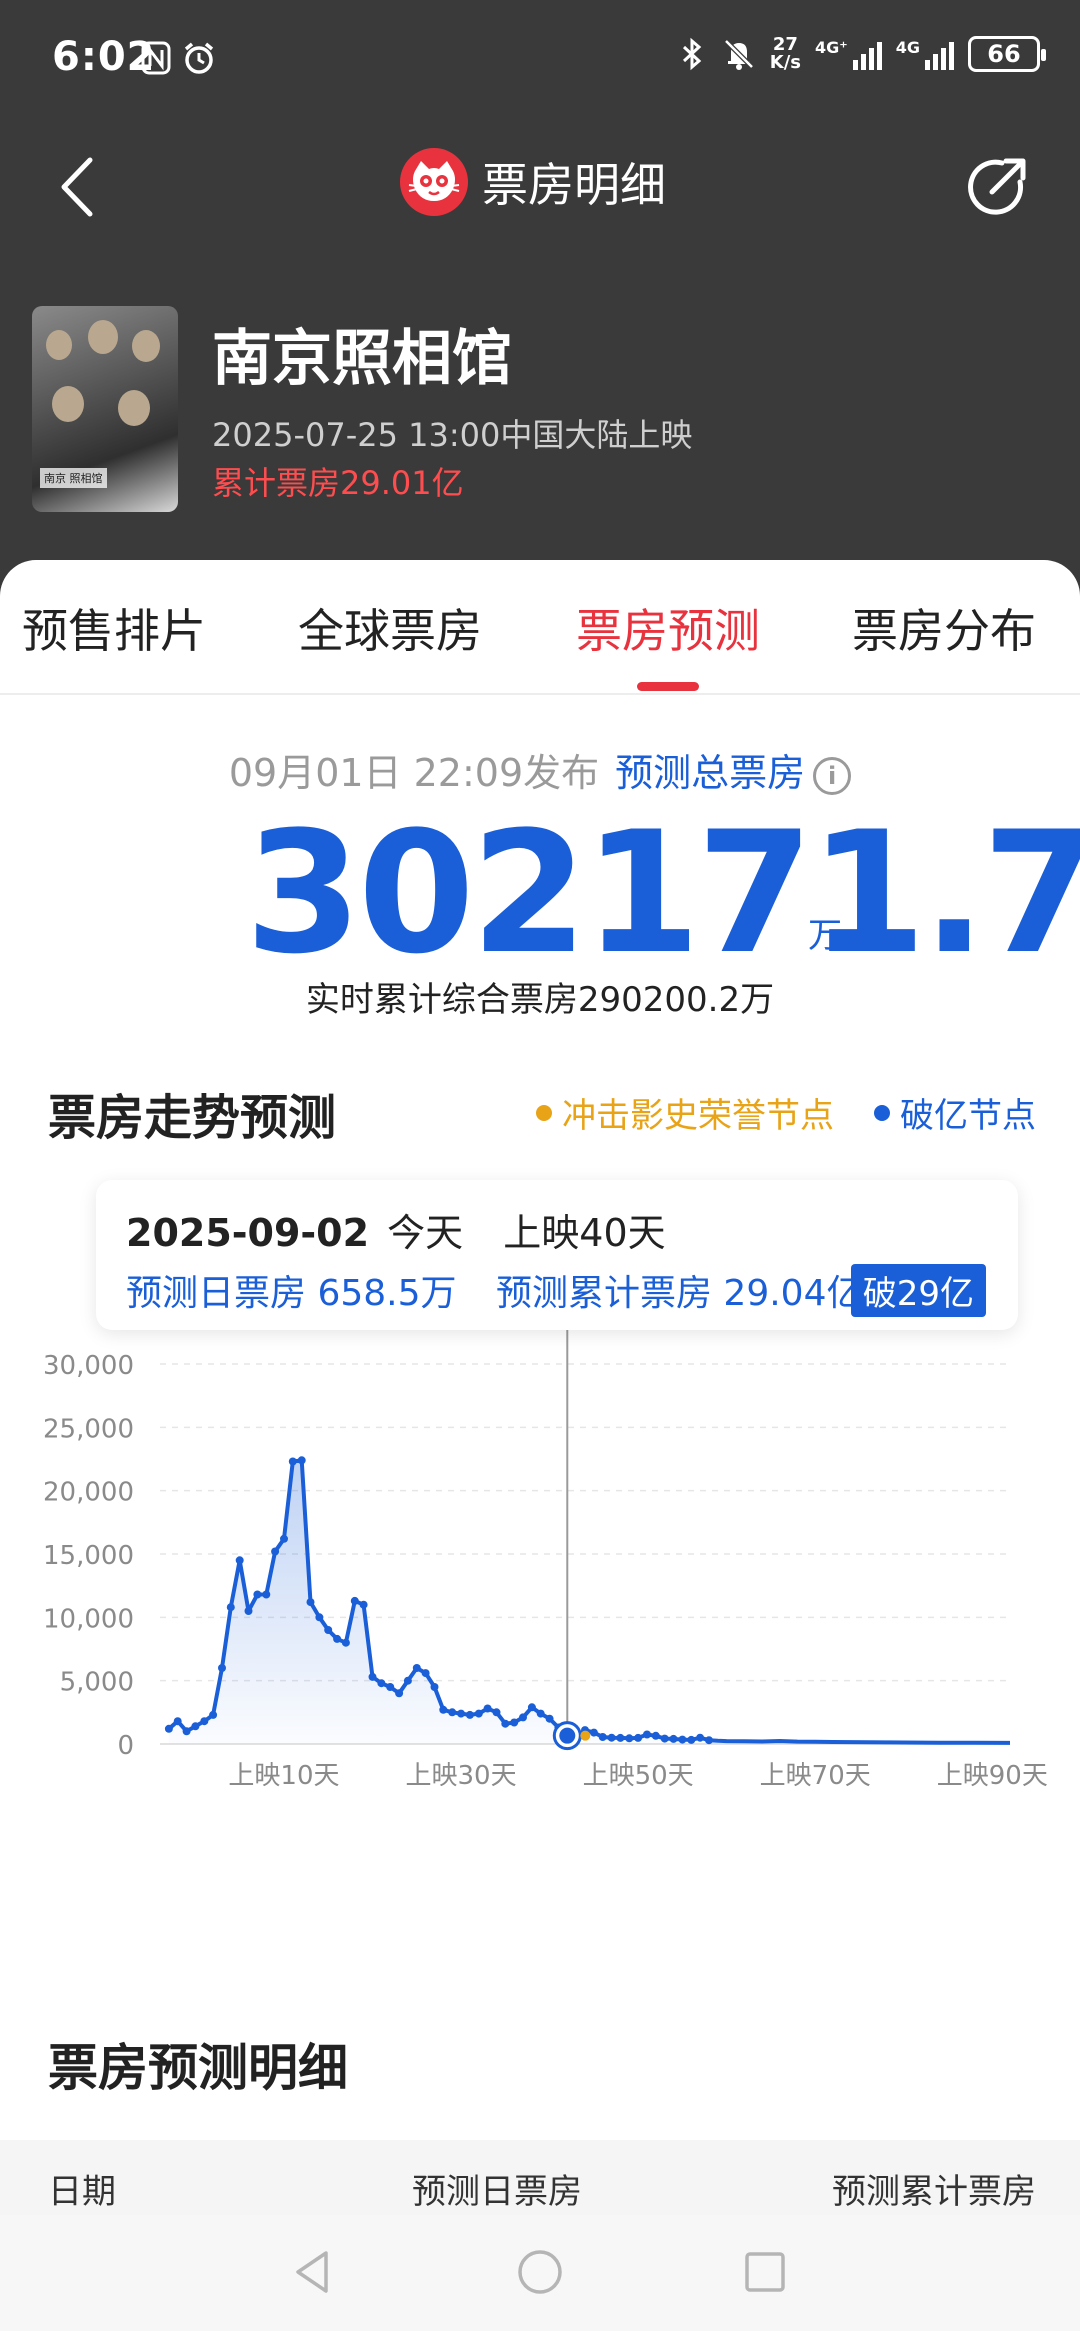 This screenshot has height=2331, width=1080. What do you see at coordinates (178, 58) in the screenshot?
I see `status-left-icons` at bounding box center [178, 58].